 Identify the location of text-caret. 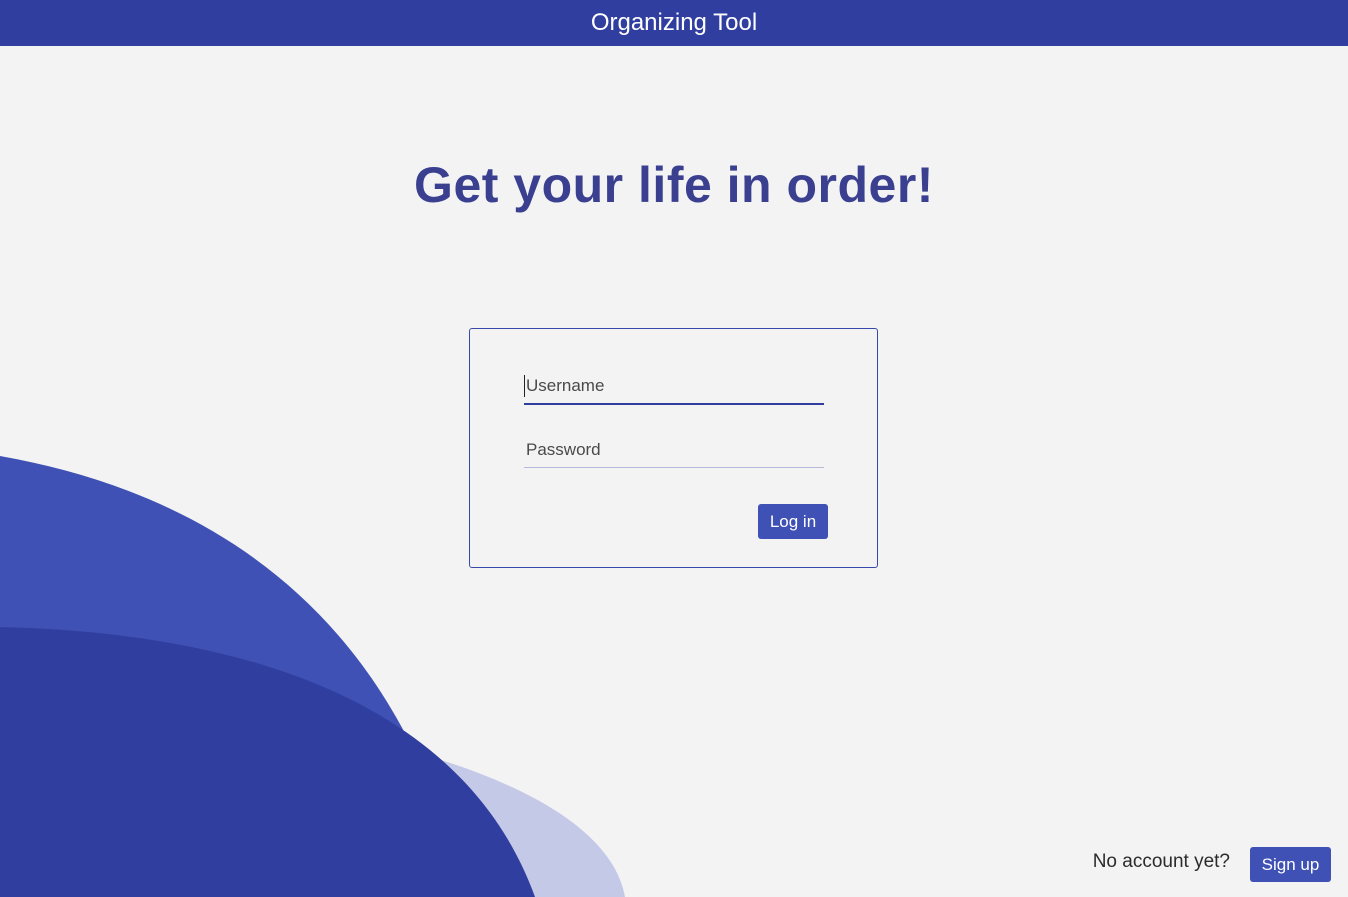
(524, 386).